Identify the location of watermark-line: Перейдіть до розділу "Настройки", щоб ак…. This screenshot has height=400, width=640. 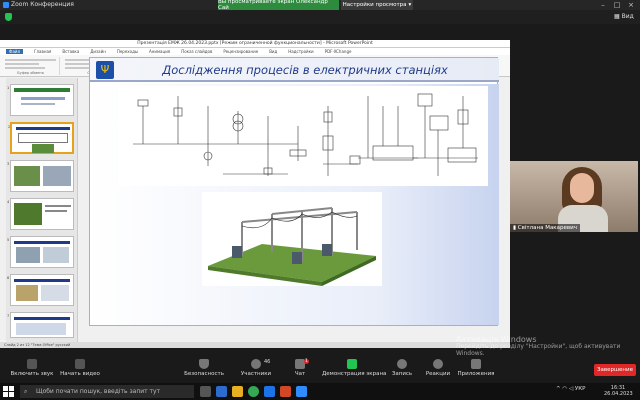
(538, 346).